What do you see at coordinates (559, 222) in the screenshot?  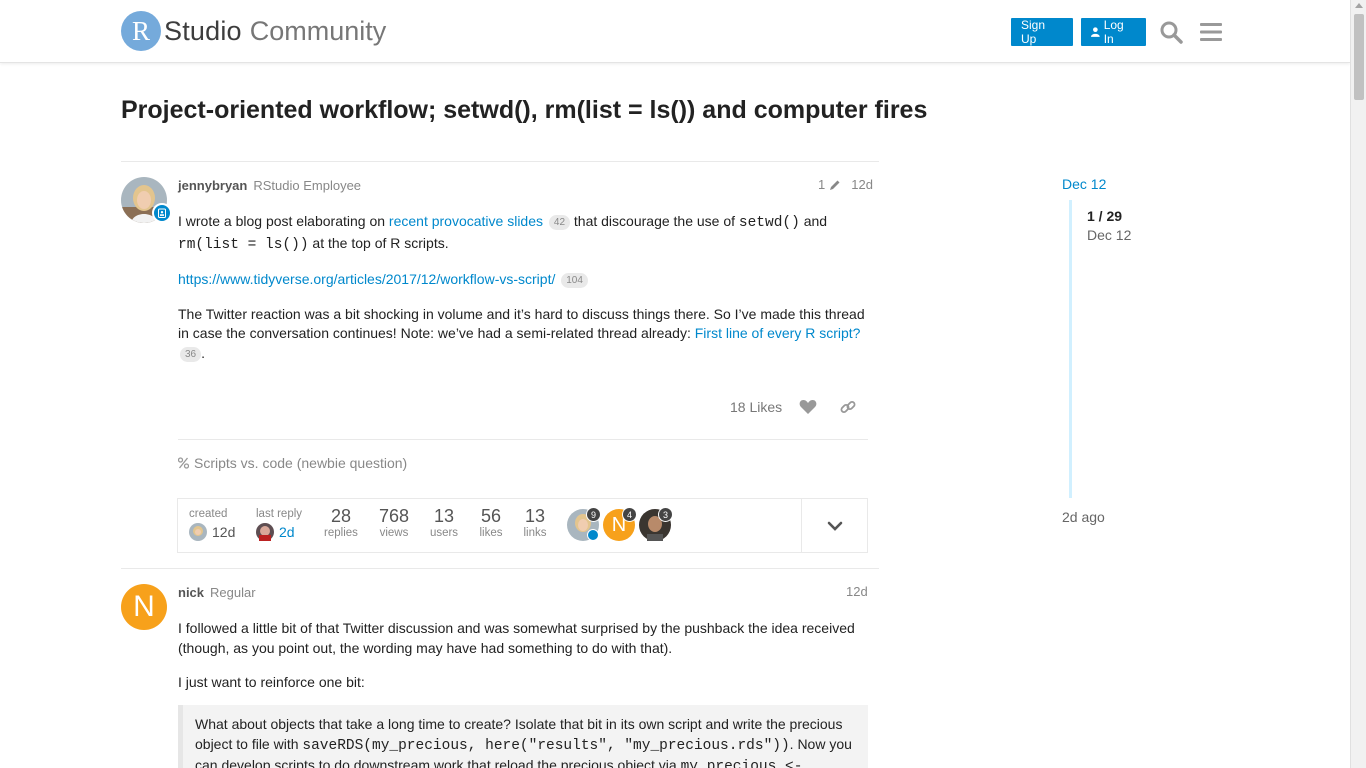 I see `link-click-count: 42` at bounding box center [559, 222].